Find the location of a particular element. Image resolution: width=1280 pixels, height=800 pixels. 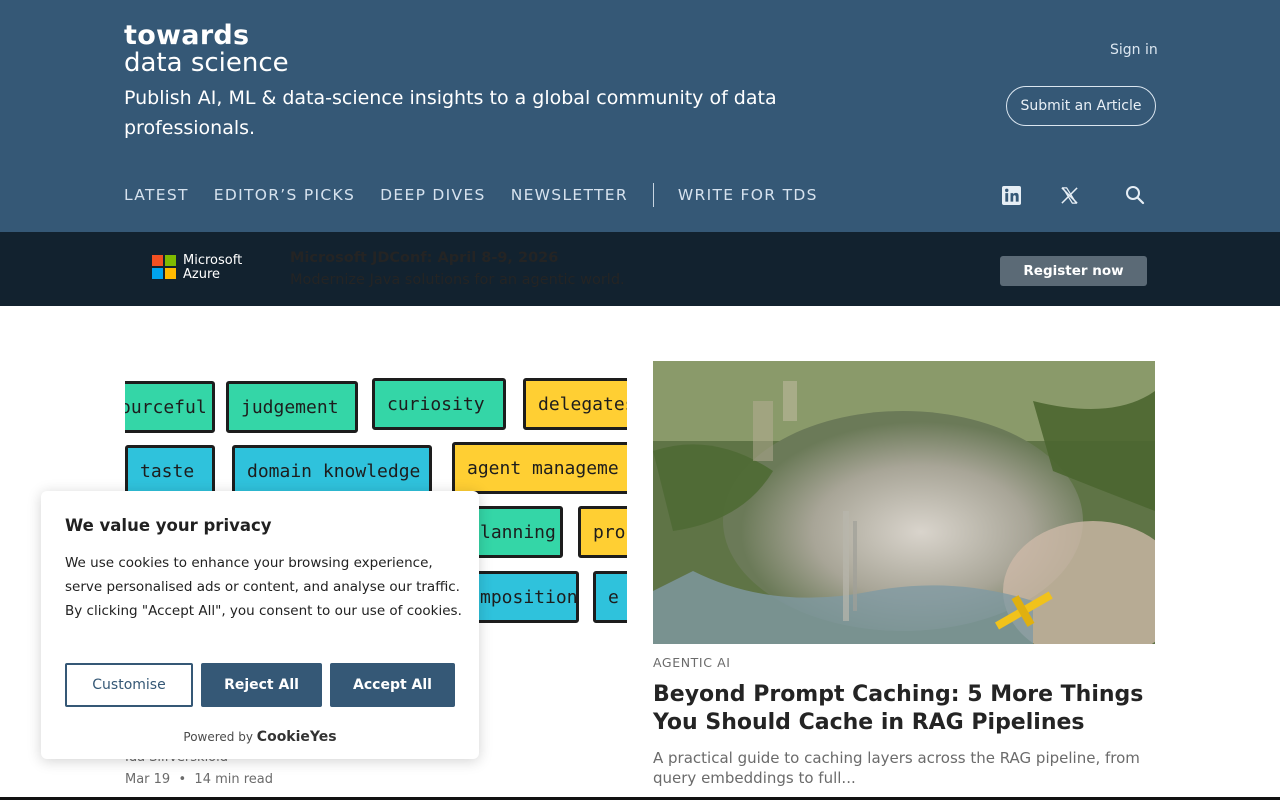

skill-tag: mposition is located at coordinates (522, 597).